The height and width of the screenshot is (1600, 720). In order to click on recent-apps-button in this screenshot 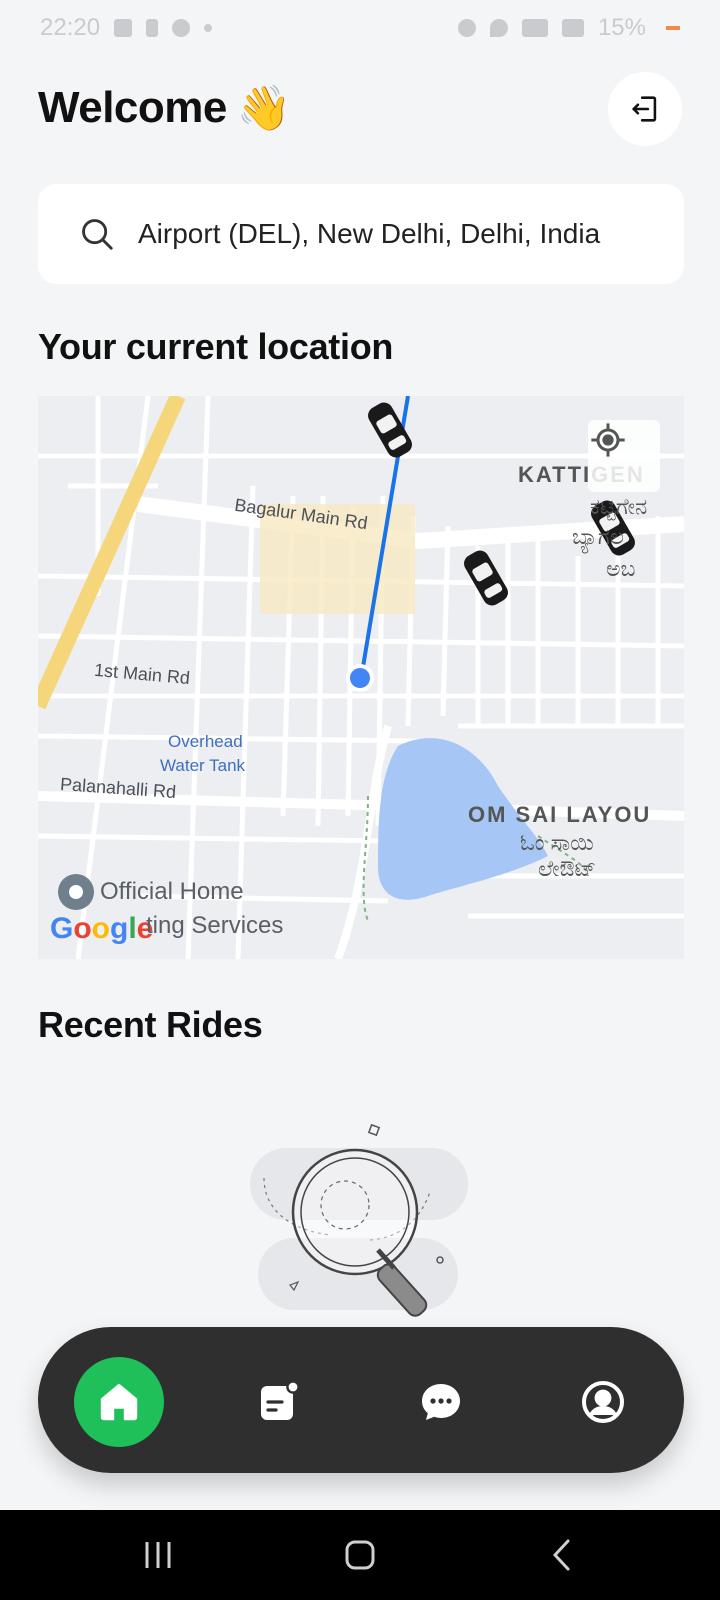, I will do `click(158, 1555)`.